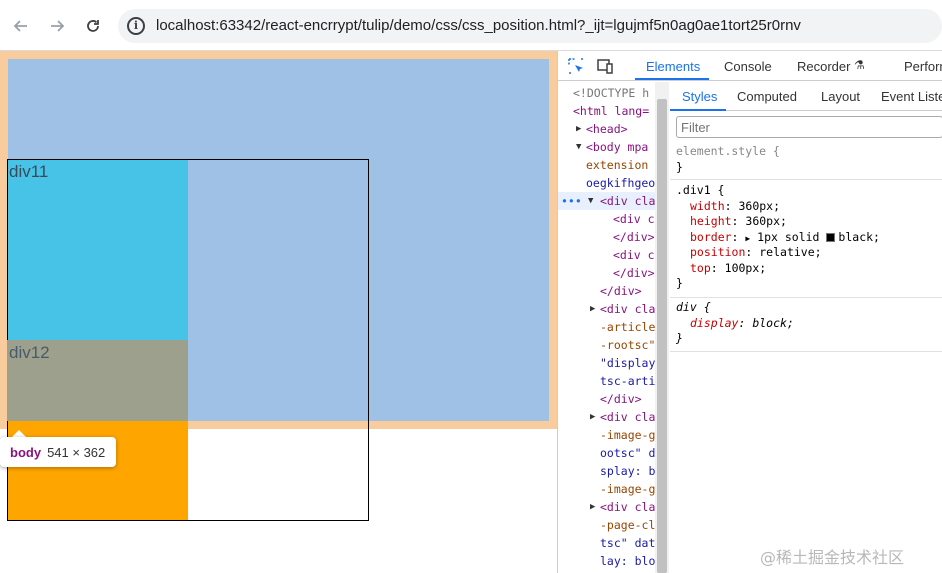  What do you see at coordinates (26, 452) in the screenshot?
I see `tooltip-tag: body` at bounding box center [26, 452].